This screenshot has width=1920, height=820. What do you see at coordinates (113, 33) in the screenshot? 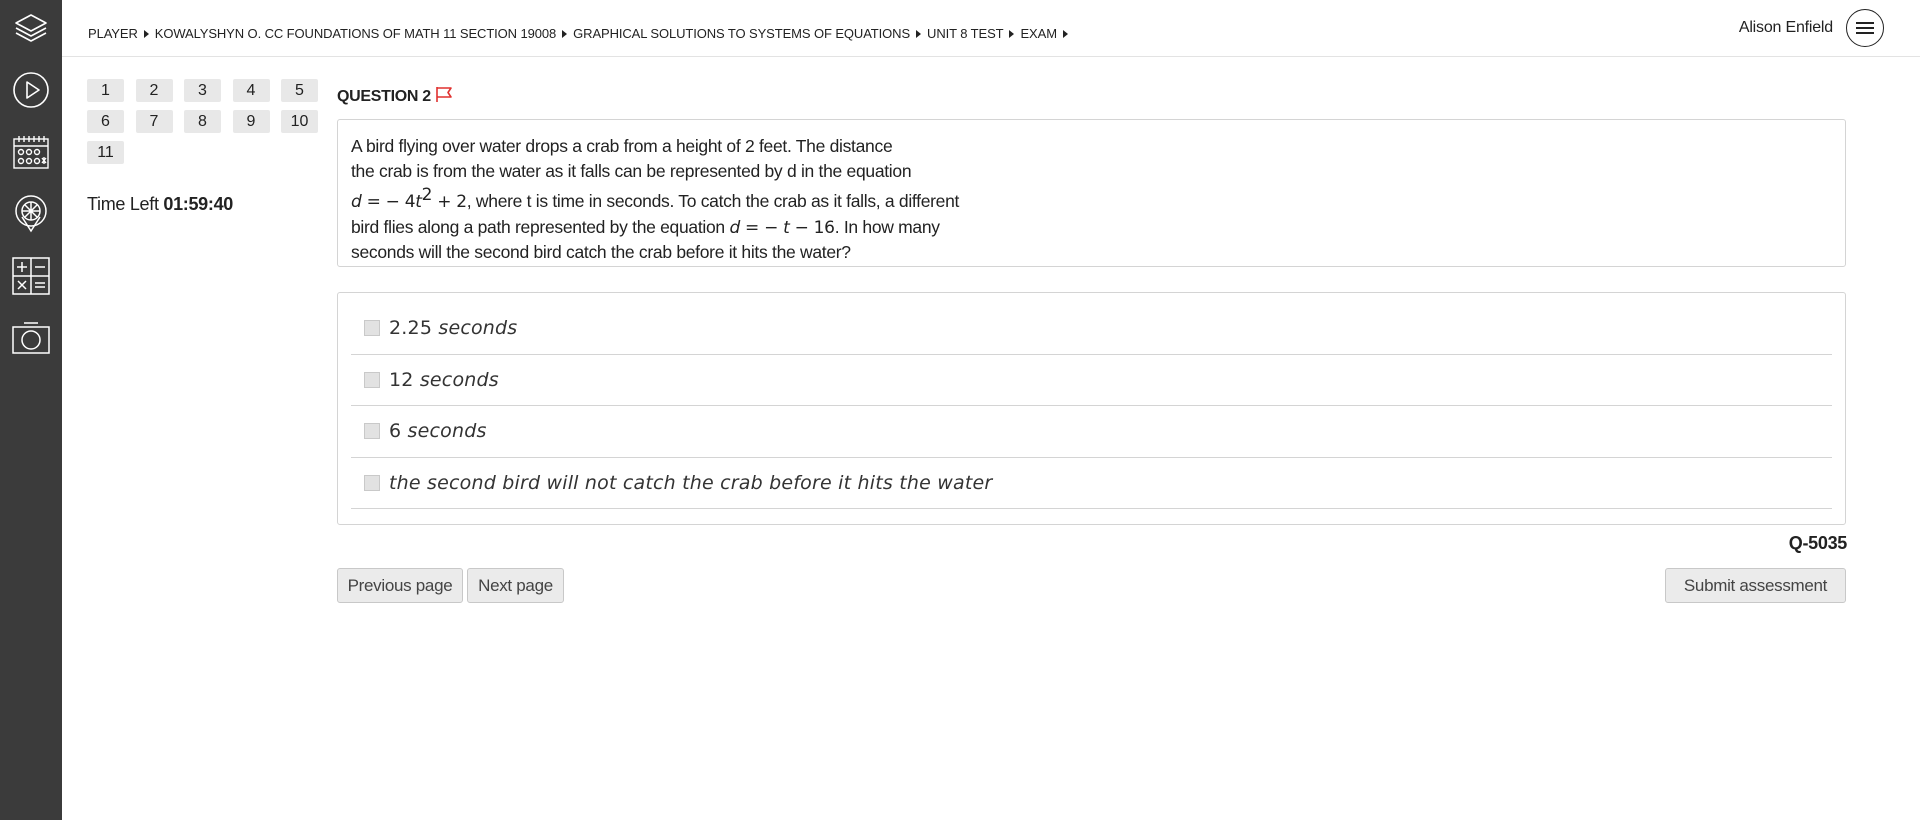
I see `breadcrumb-item-player: PLAYER` at bounding box center [113, 33].